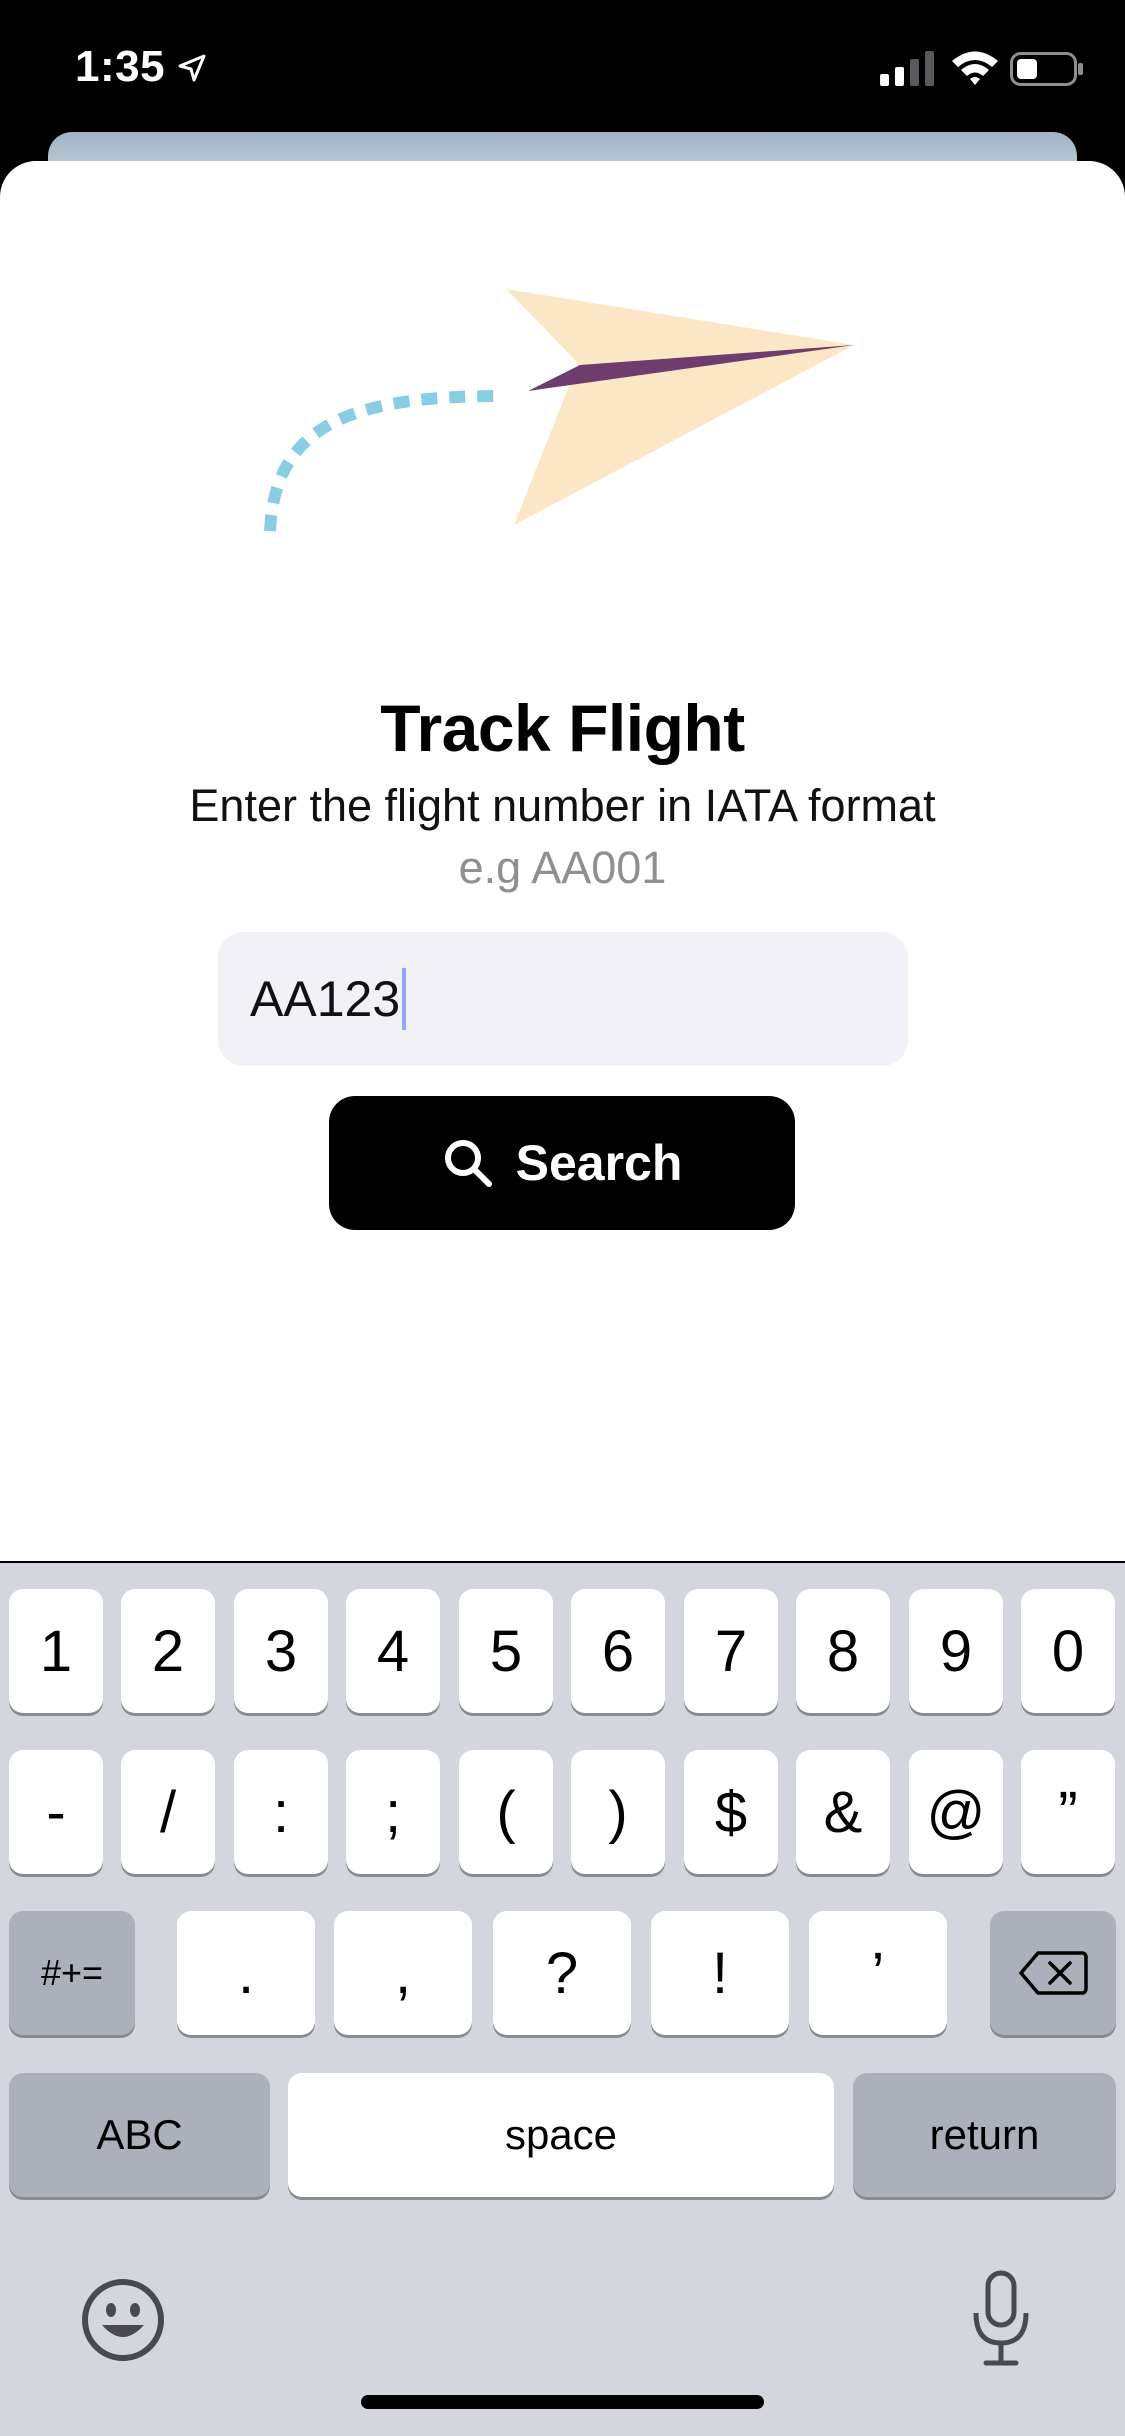 This screenshot has width=1125, height=2436. What do you see at coordinates (281, 1651) in the screenshot?
I see `key-3: 3` at bounding box center [281, 1651].